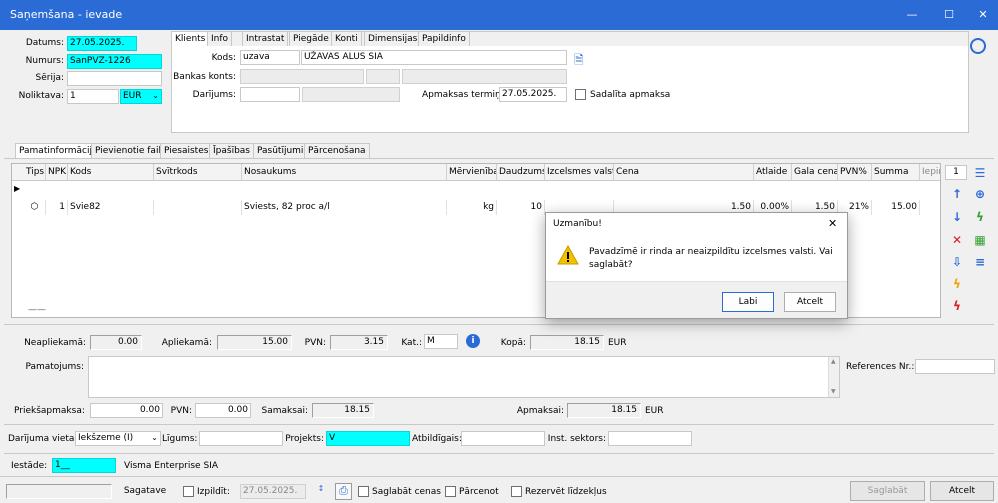 This screenshot has width=998, height=503. What do you see at coordinates (479, 492) in the screenshot?
I see `parcenot-label: Pārcenot` at bounding box center [479, 492].